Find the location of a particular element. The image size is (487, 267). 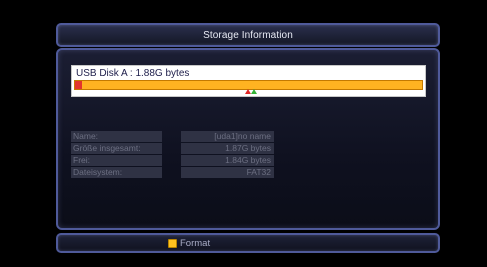

info-label-name: Name: is located at coordinates (116, 136).